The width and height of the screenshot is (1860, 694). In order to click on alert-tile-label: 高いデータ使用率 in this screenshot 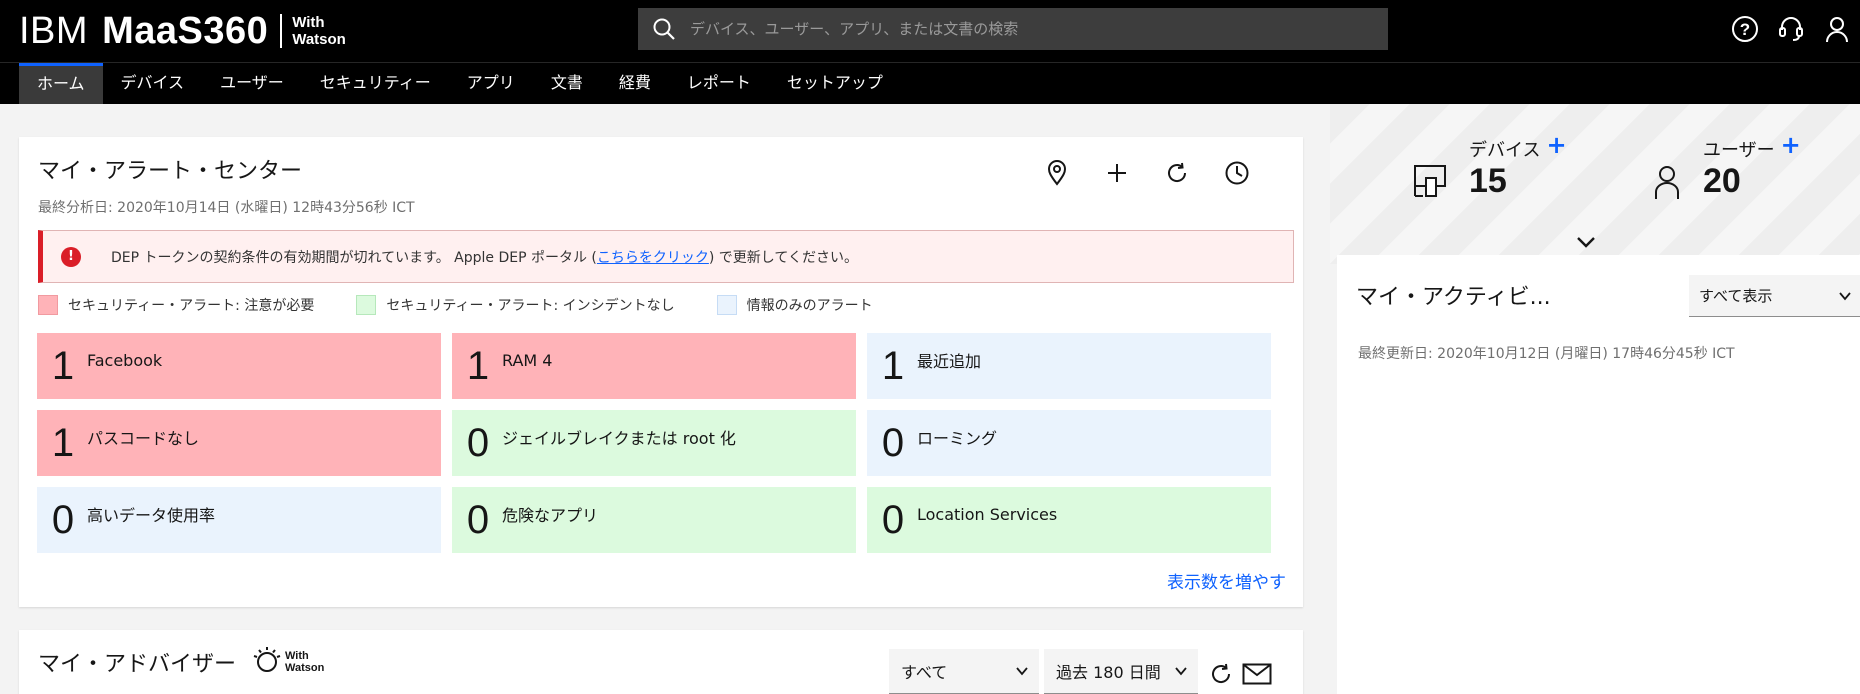, I will do `click(151, 515)`.